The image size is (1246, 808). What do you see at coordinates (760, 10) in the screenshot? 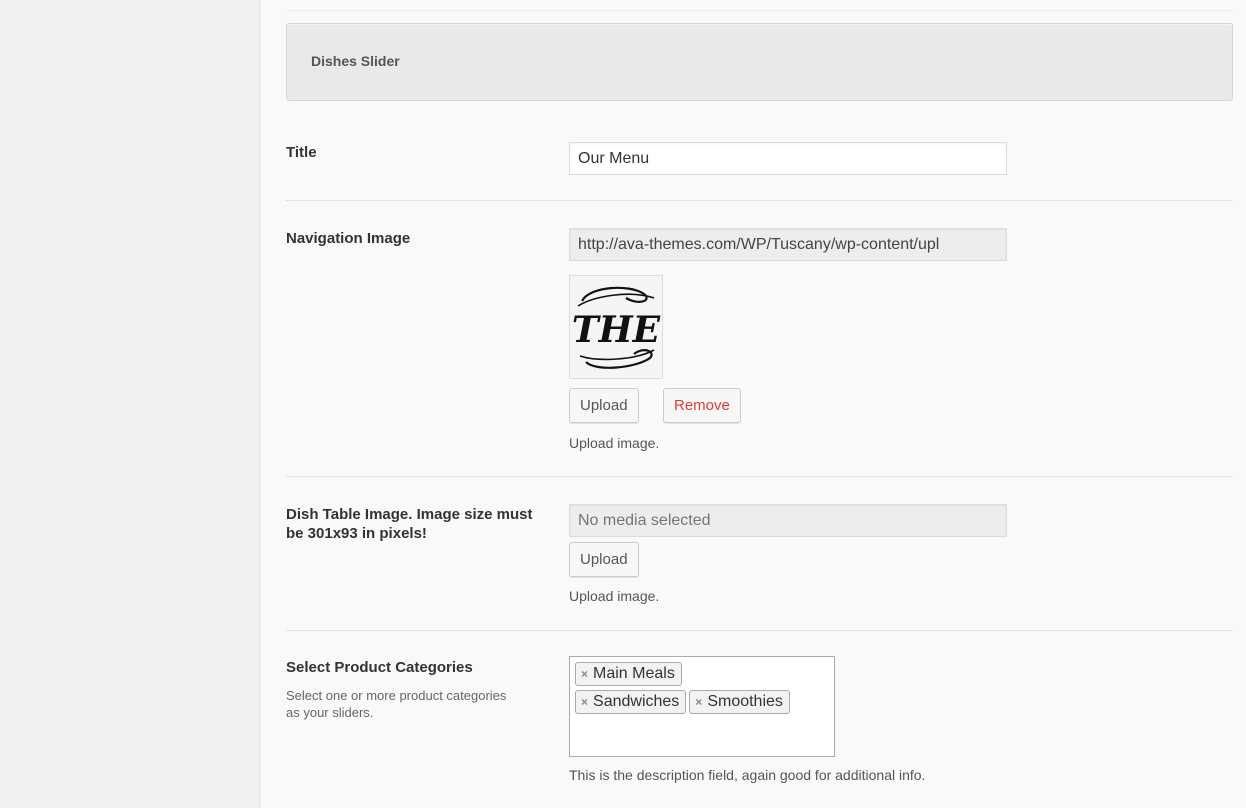
I see `divider` at bounding box center [760, 10].